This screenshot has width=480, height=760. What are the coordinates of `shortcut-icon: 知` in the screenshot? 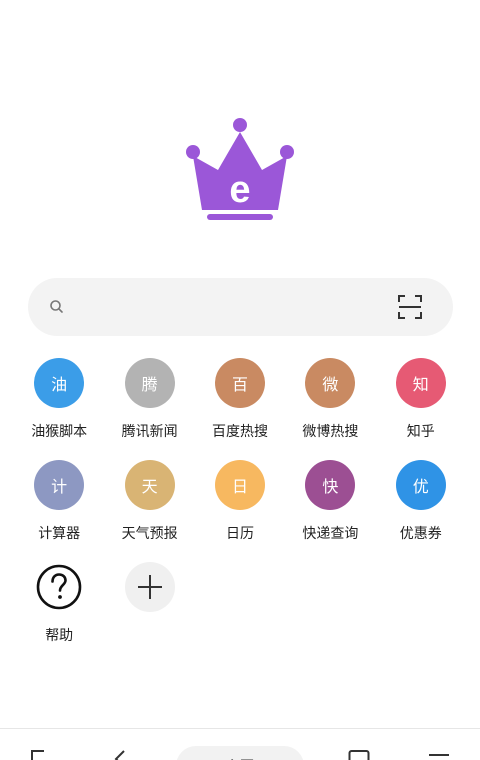 It's located at (420, 383).